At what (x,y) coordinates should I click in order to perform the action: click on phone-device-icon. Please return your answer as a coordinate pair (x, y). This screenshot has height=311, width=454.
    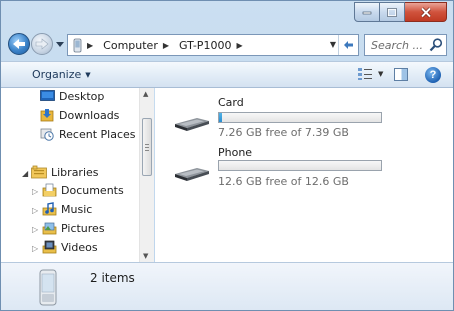
    Looking at the image, I should click on (48, 287).